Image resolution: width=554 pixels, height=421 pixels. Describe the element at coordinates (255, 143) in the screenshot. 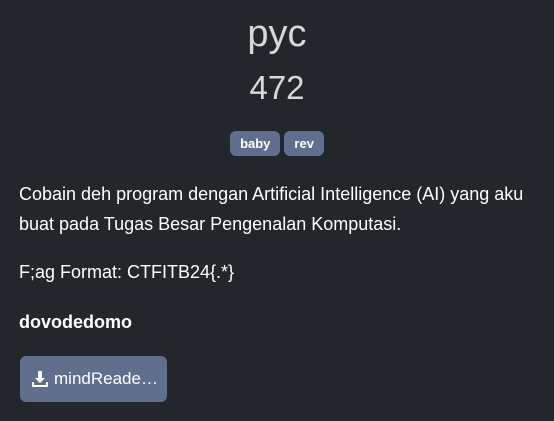

I see `tag-baby: baby` at that location.